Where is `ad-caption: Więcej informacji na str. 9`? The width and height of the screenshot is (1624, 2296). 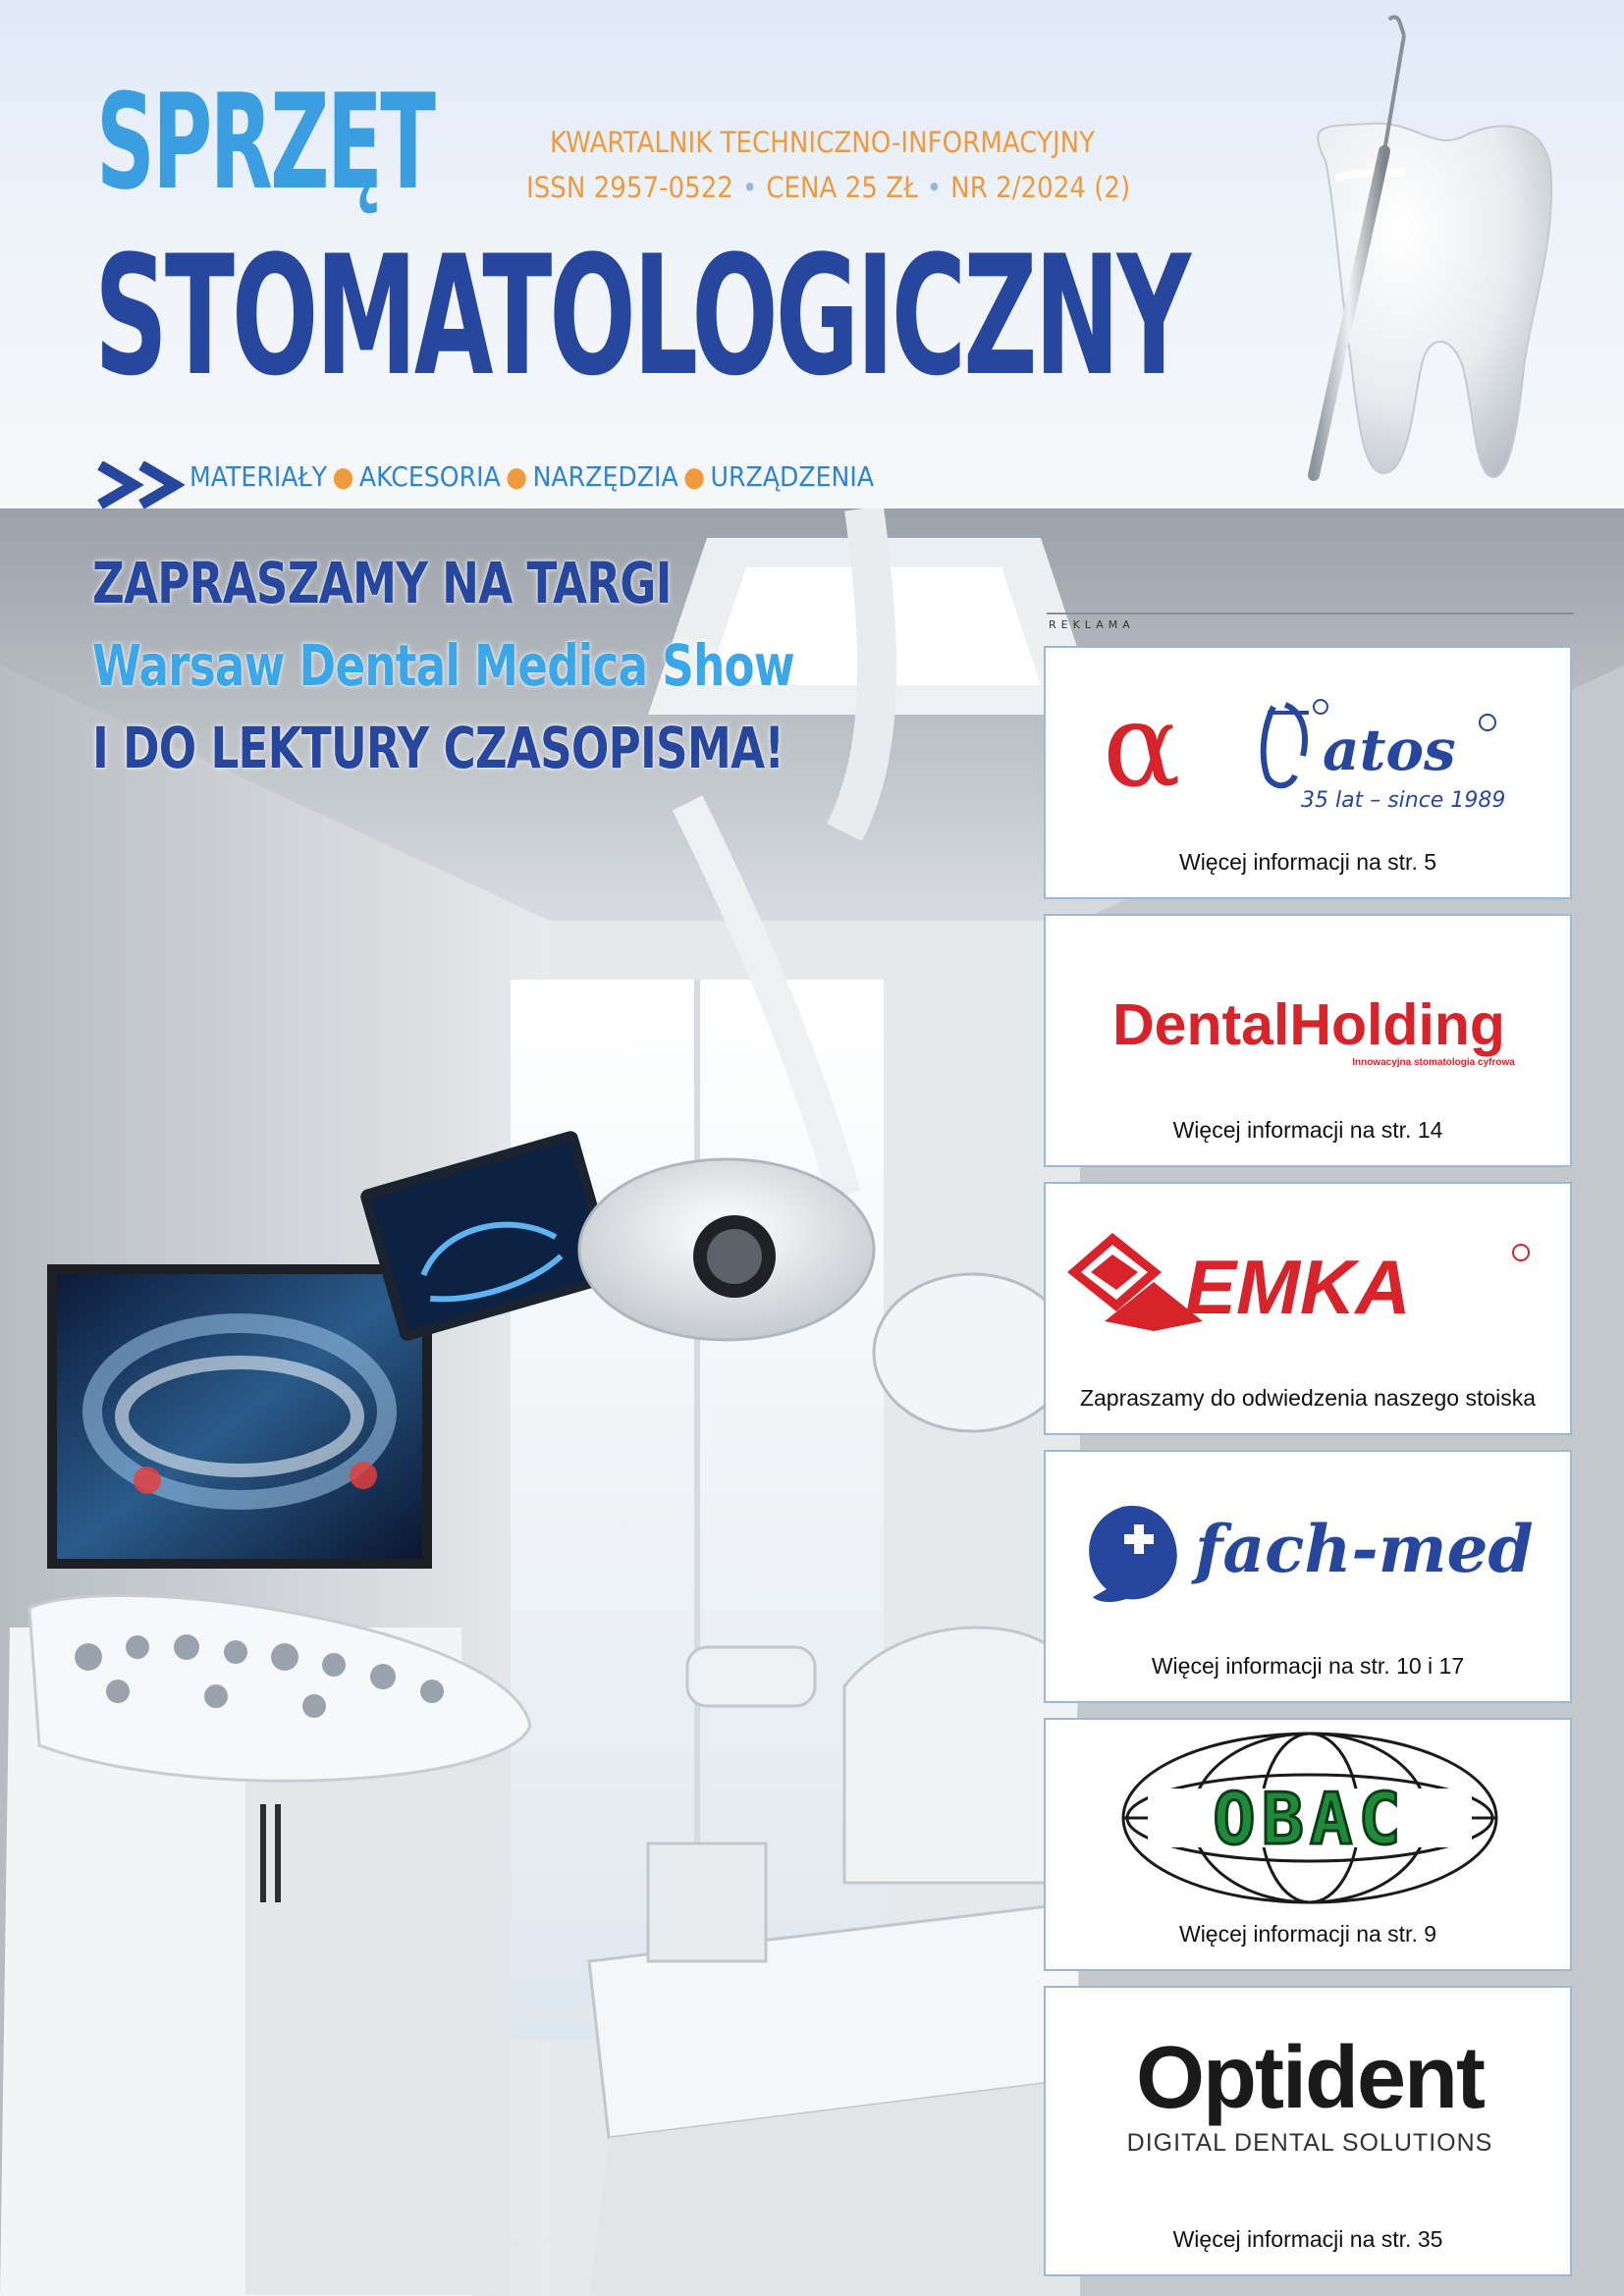
ad-caption: Więcej informacji na str. 9 is located at coordinates (1307, 1934).